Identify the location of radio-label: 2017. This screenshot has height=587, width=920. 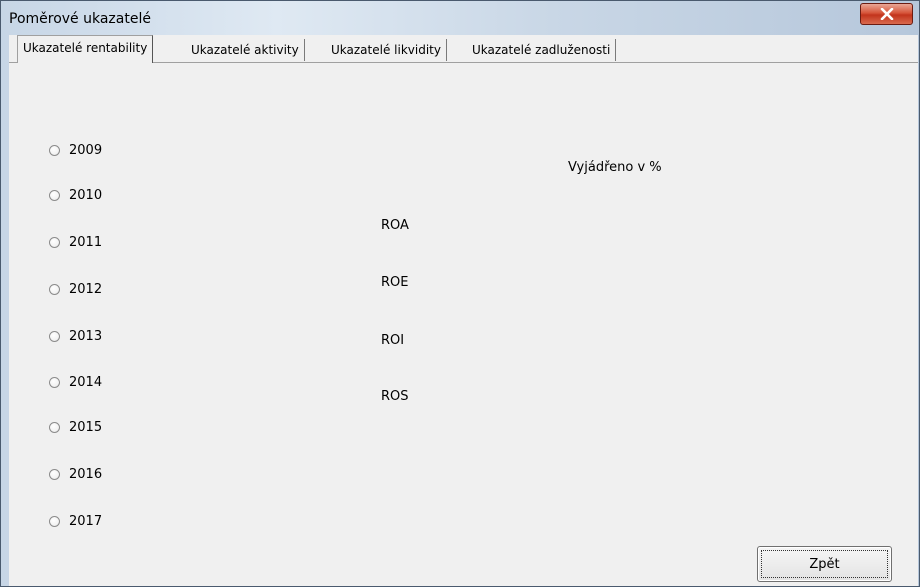
(86, 521).